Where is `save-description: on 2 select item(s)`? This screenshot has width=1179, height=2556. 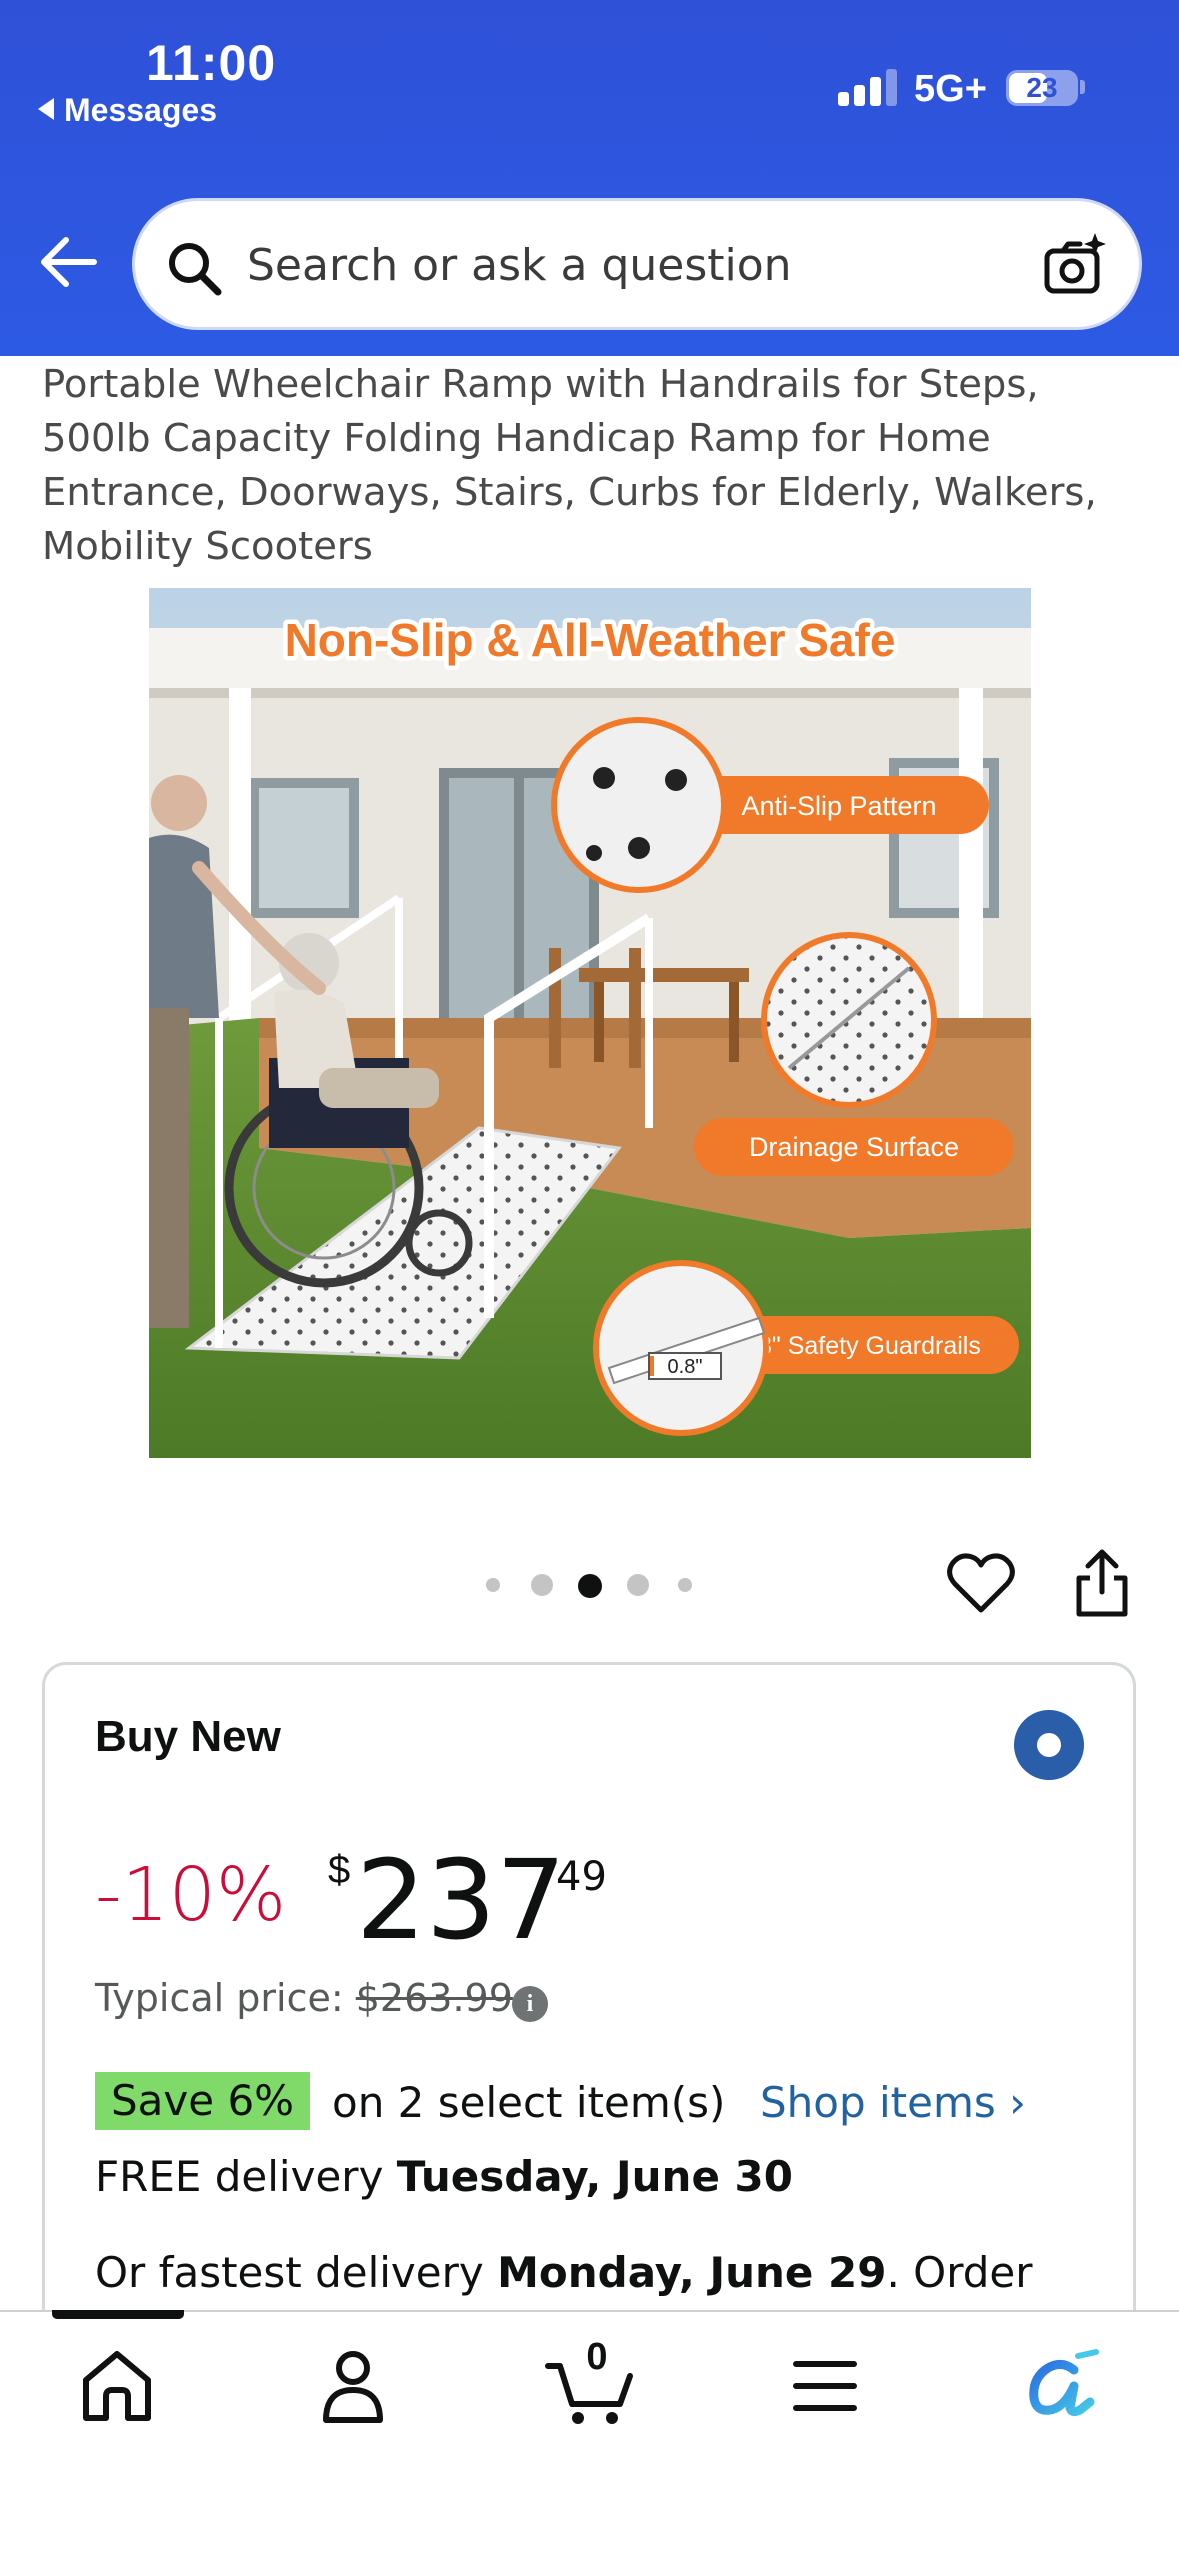 save-description: on 2 select item(s) is located at coordinates (529, 2102).